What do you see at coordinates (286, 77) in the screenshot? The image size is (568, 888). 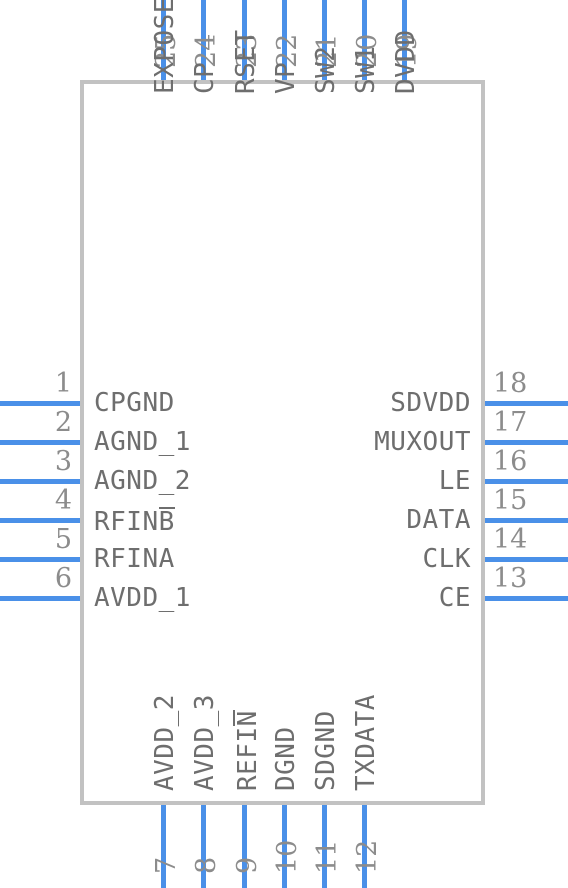 I see `pin-name-22: VP` at bounding box center [286, 77].